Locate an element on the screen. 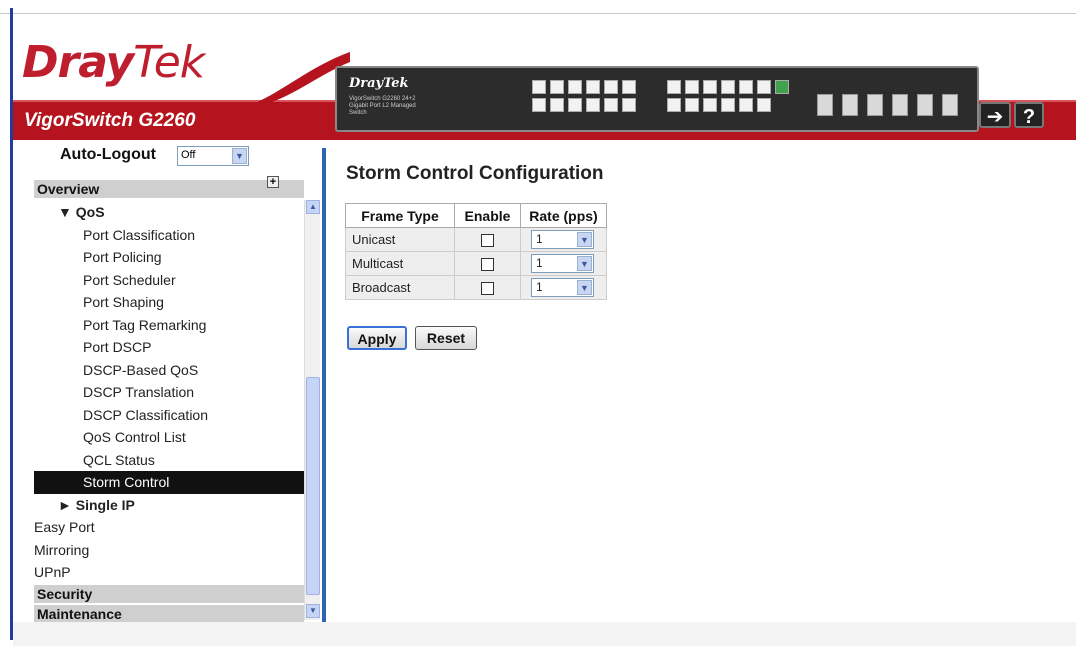 This screenshot has height=646, width=1076. sidebar-item-dscp-translation: DSCP Translation is located at coordinates (169, 392).